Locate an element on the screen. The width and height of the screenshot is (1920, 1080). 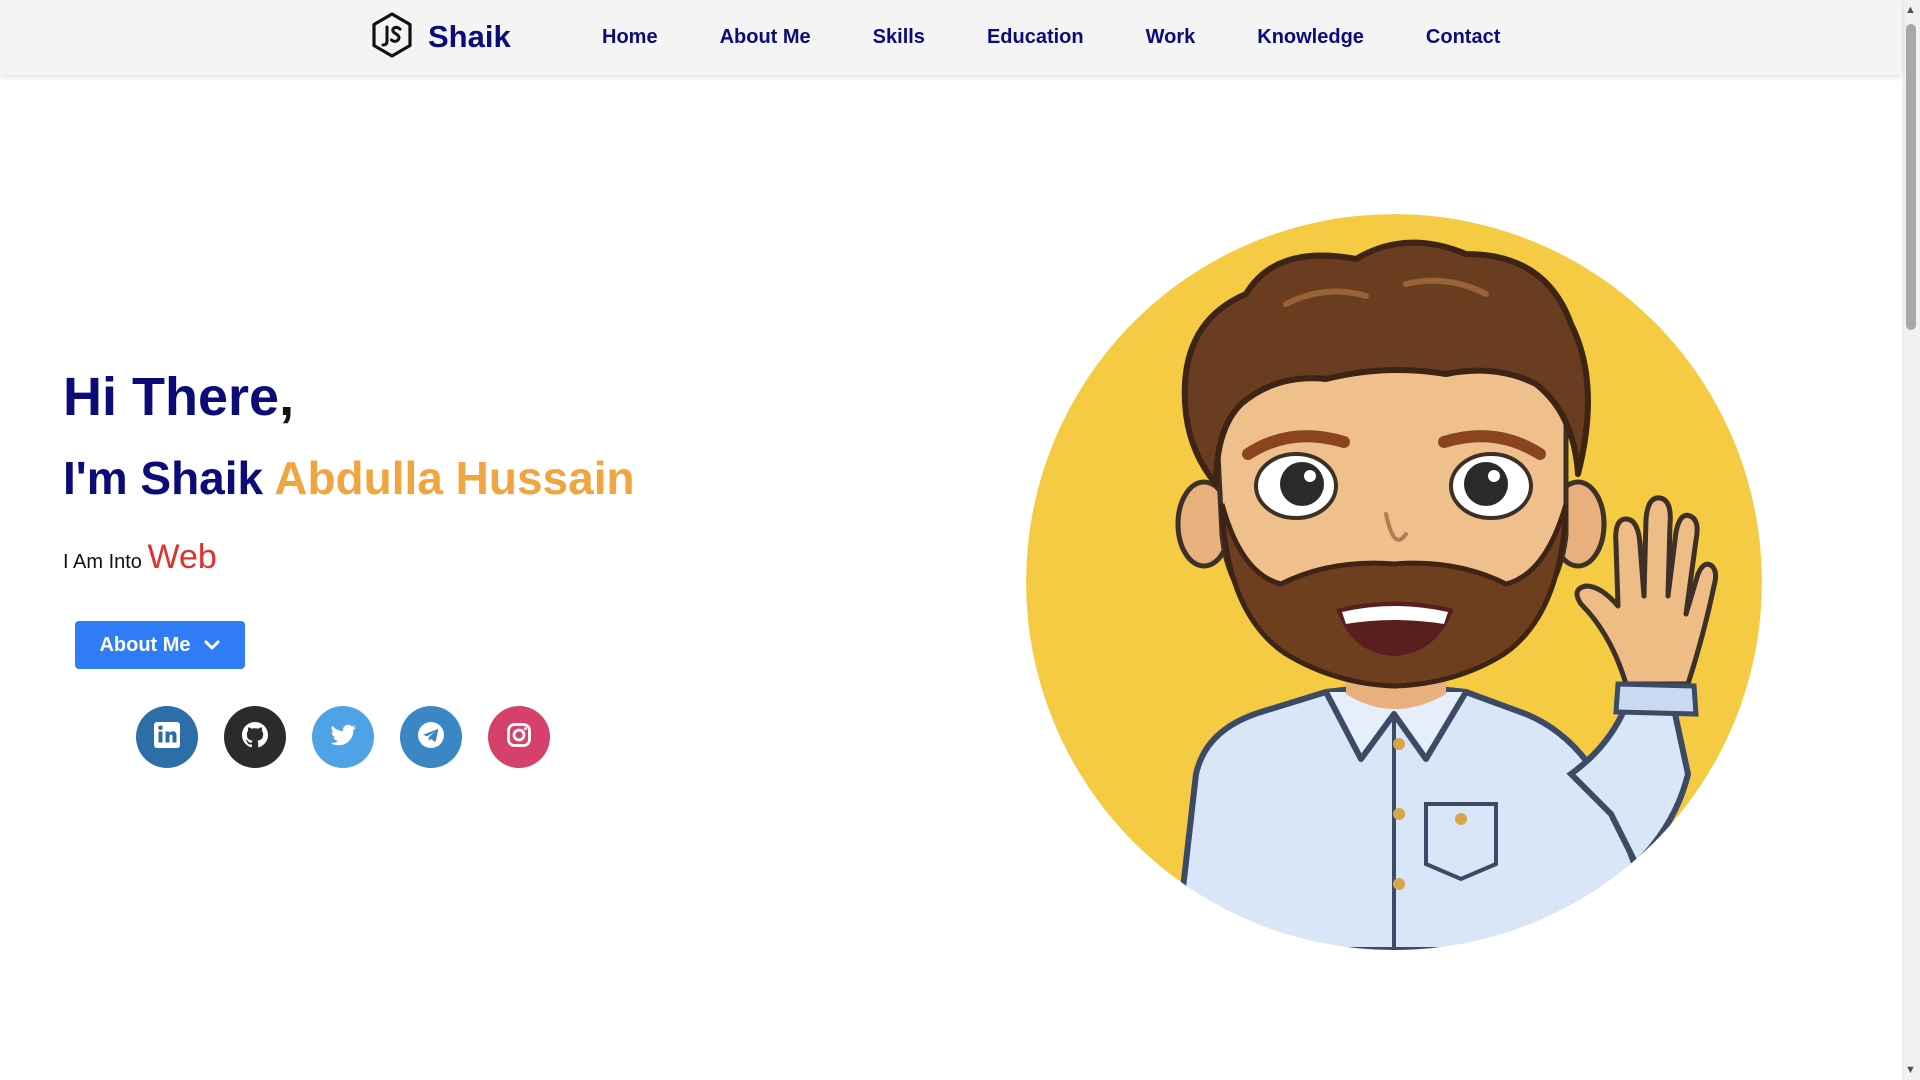
linkedin-icon is located at coordinates (167, 737).